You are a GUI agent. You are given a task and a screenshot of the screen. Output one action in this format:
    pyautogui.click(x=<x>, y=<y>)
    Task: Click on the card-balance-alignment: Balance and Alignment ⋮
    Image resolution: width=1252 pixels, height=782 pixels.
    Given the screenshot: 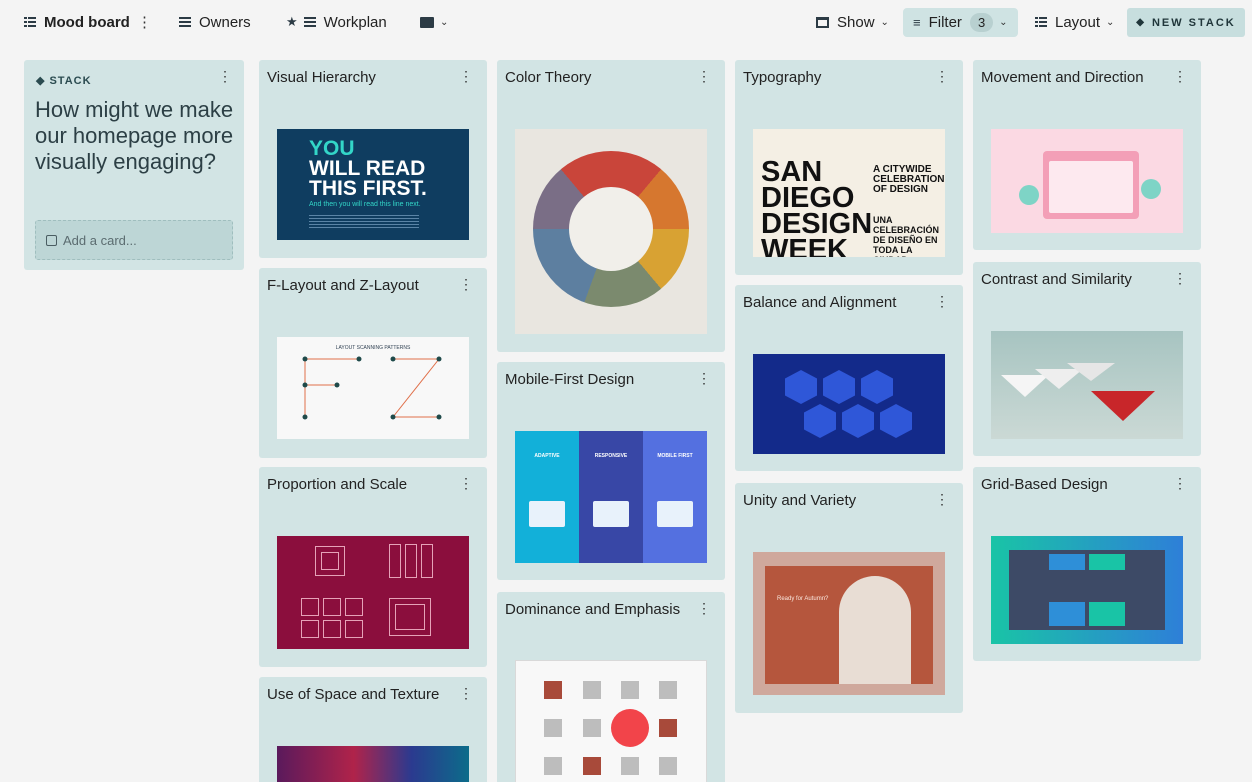 What is the action you would take?
    pyautogui.click(x=849, y=378)
    